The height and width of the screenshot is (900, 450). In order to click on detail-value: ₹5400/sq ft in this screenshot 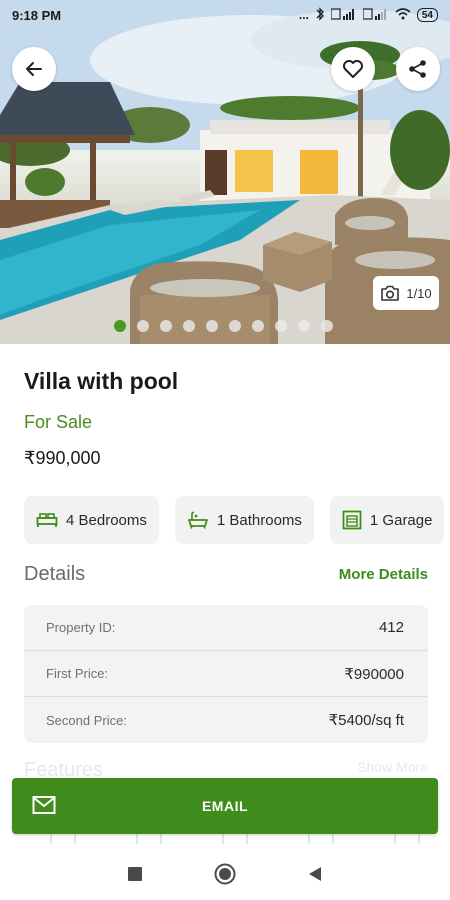, I will do `click(366, 720)`.